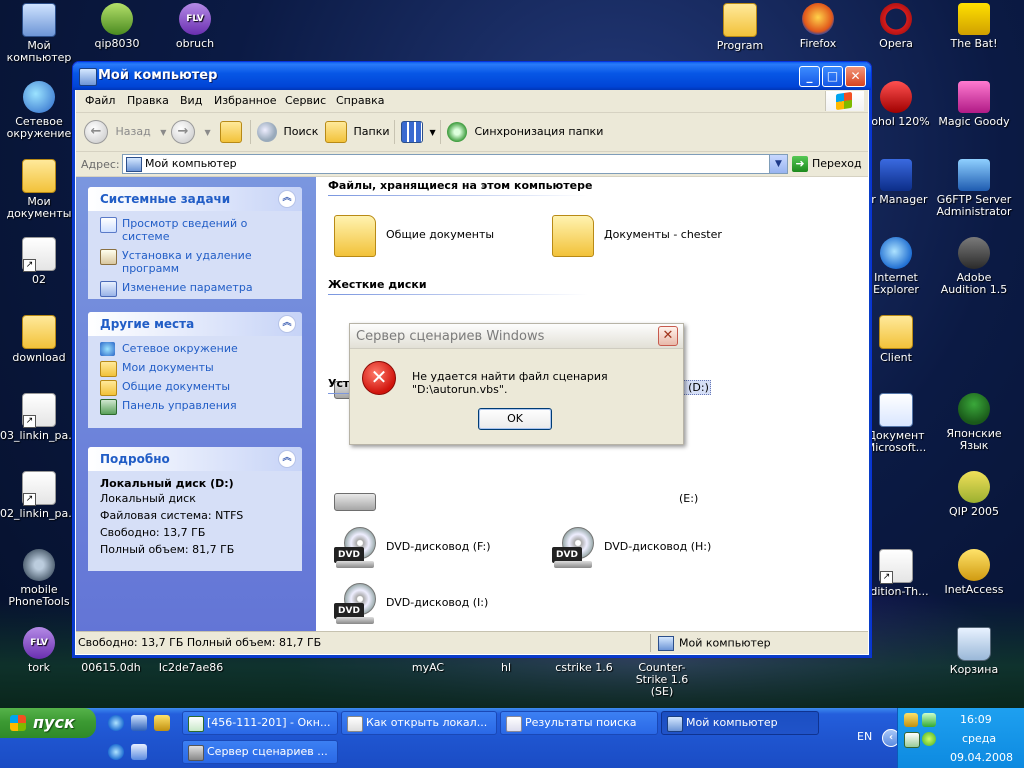 This screenshot has width=1024, height=768. Describe the element at coordinates (434, 499) in the screenshot. I see `item-drive-partial` at that location.